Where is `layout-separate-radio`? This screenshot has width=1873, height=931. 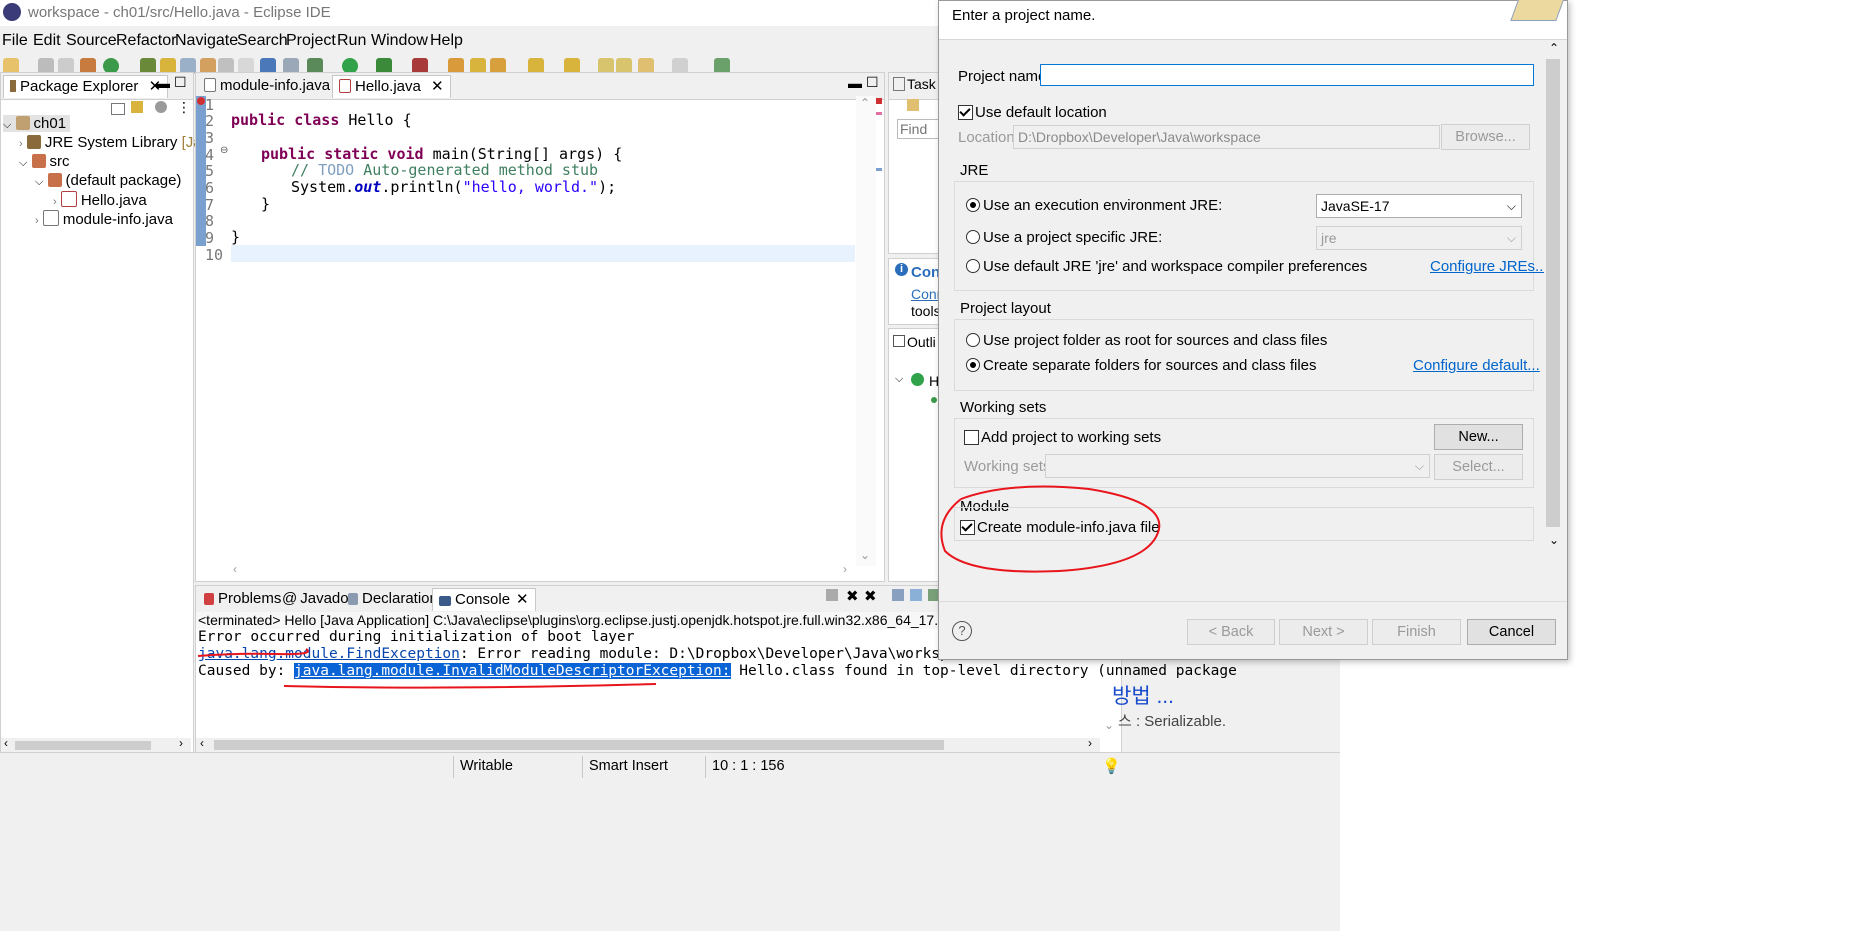
layout-separate-radio is located at coordinates (973, 365).